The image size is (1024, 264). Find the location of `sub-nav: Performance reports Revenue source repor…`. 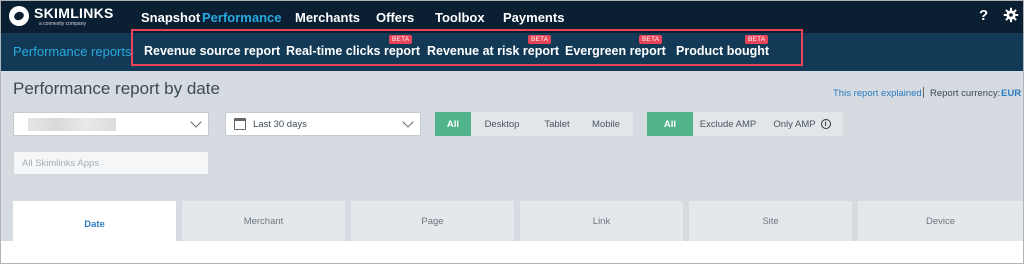

sub-nav: Performance reports Revenue source repor… is located at coordinates (512, 52).